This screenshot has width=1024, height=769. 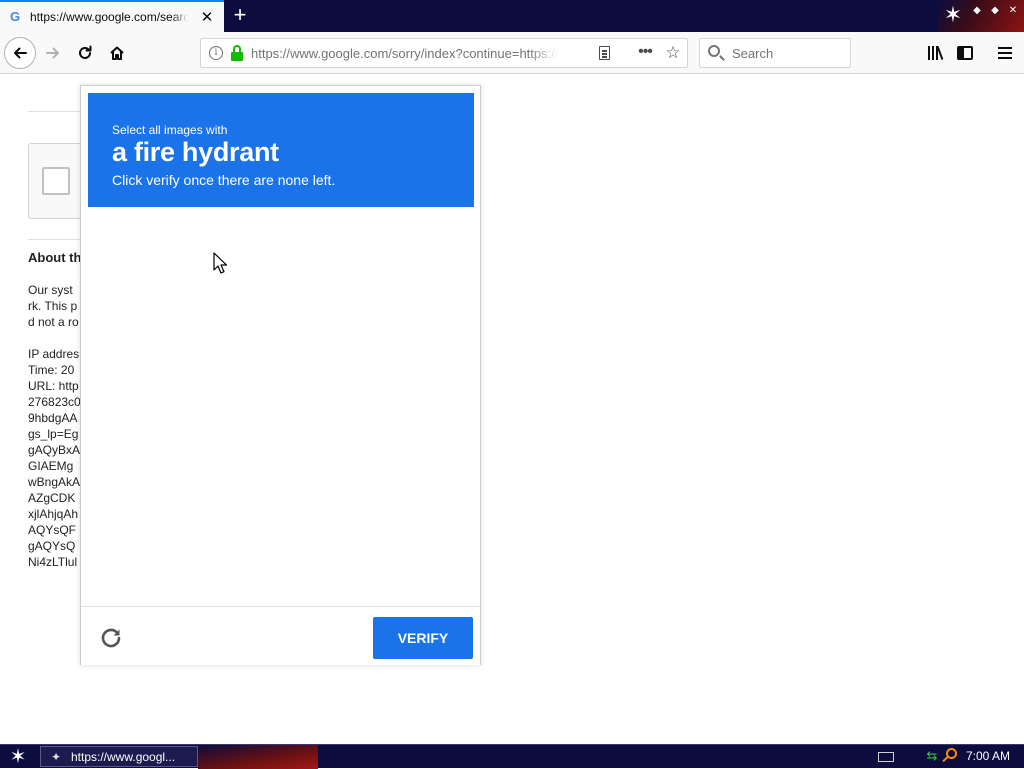 I want to click on menu-button, so click(x=1005, y=53).